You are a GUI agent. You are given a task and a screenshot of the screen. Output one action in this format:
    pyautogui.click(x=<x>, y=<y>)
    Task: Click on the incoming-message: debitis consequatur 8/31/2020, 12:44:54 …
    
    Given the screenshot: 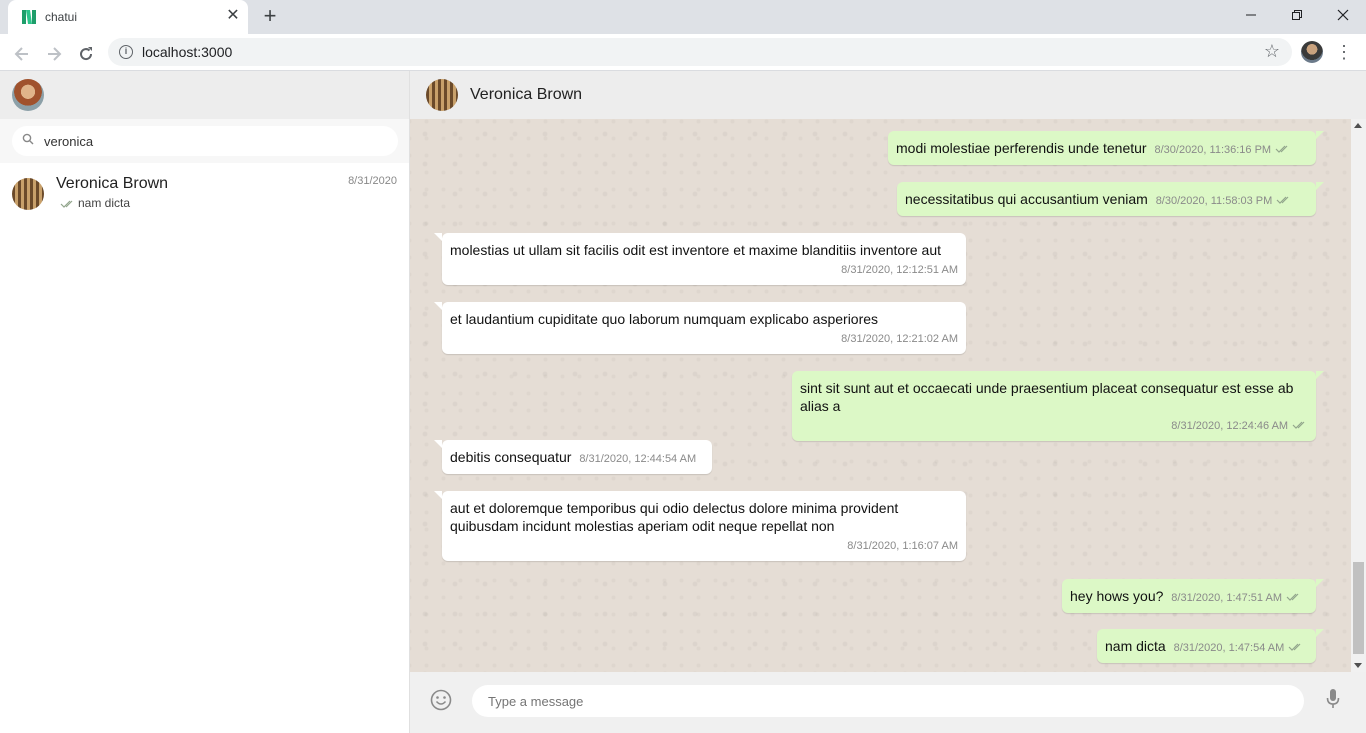 What is the action you would take?
    pyautogui.click(x=573, y=457)
    